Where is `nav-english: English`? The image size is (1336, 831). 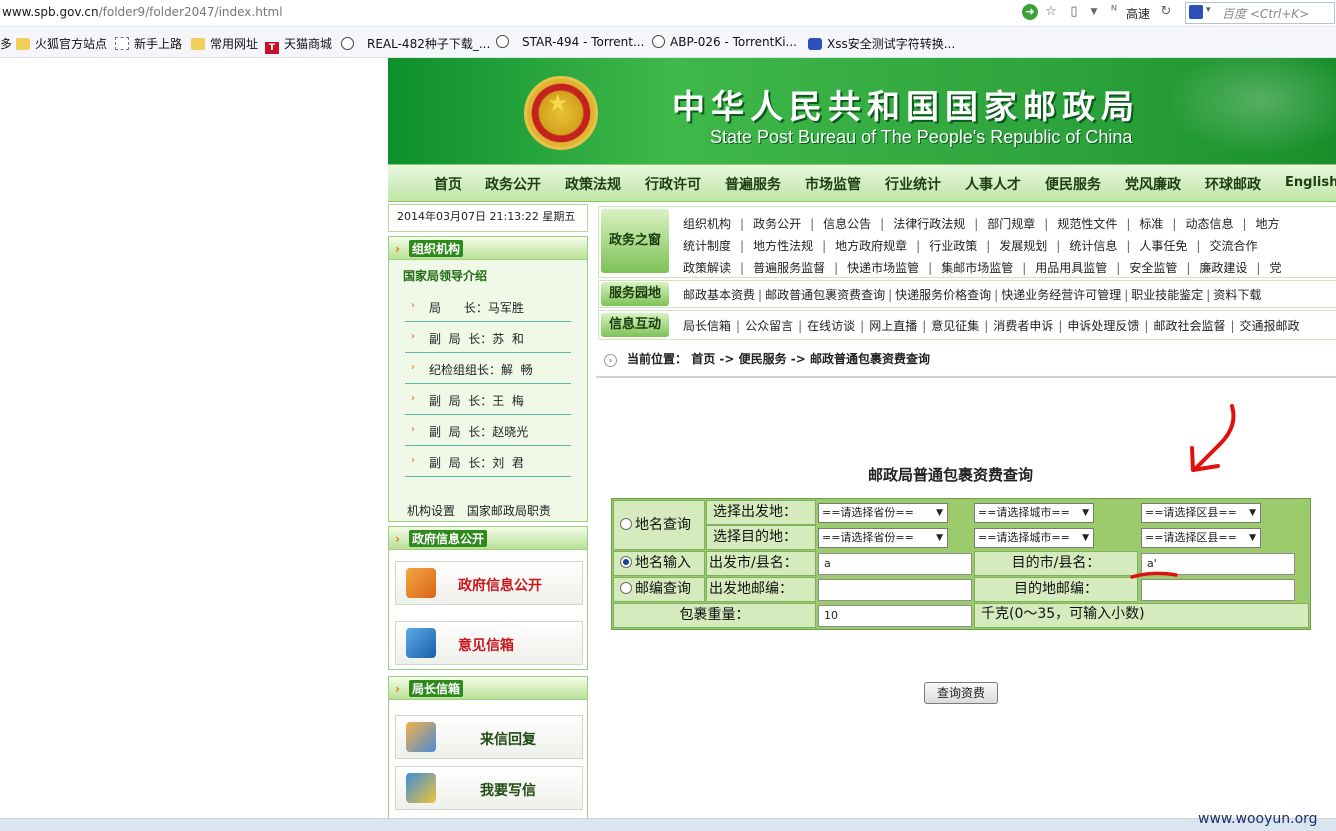 nav-english: English is located at coordinates (1310, 182).